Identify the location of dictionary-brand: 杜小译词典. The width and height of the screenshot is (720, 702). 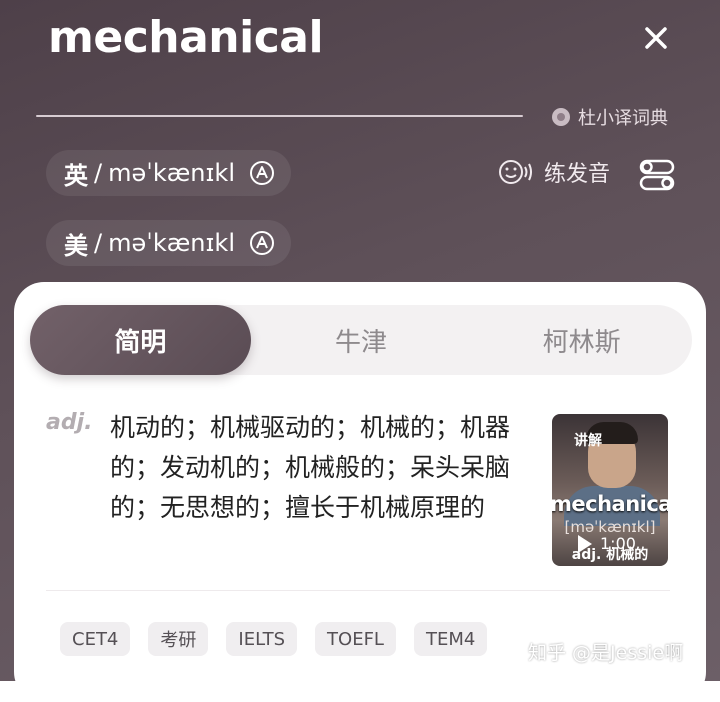
(610, 117).